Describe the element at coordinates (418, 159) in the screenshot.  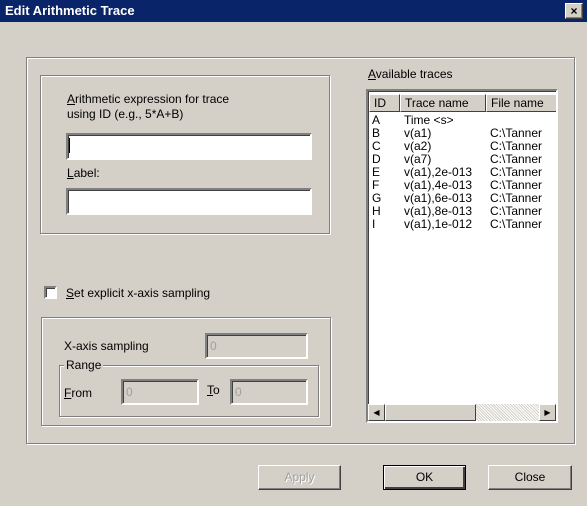
I see `trace-name: v(a7)` at that location.